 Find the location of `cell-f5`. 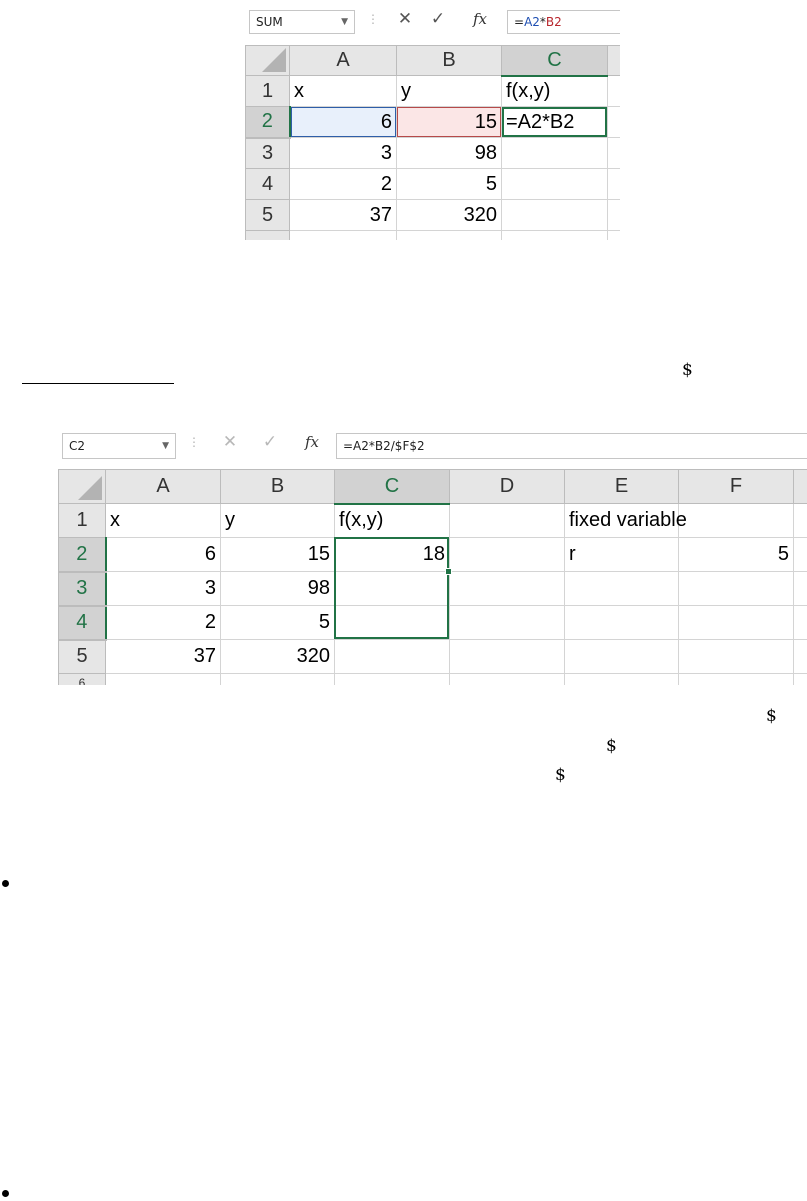

cell-f5 is located at coordinates (736, 656).